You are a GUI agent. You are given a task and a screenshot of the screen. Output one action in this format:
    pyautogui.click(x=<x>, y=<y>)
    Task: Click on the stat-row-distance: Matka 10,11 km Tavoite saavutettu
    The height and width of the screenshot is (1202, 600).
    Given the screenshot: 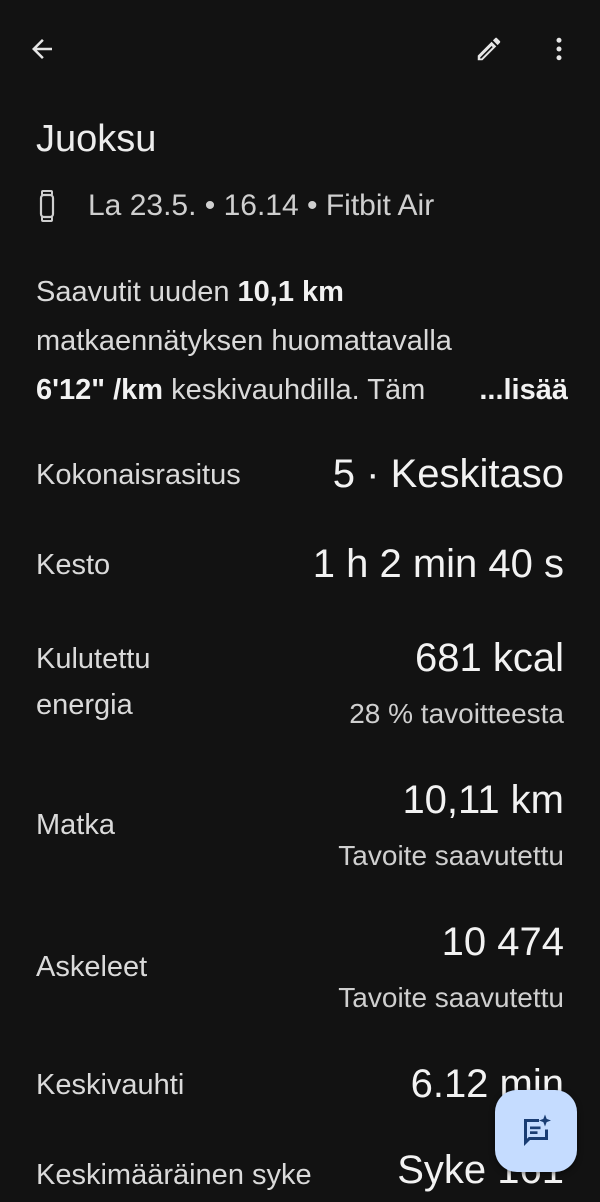 What is the action you would take?
    pyautogui.click(x=300, y=828)
    